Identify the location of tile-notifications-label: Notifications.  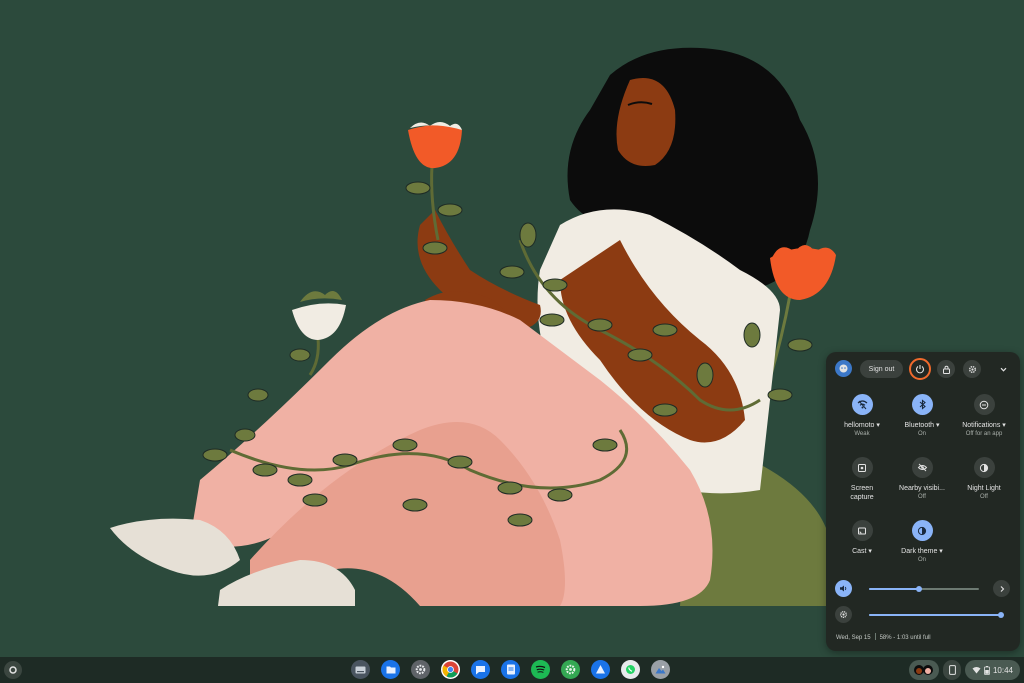
(981, 425).